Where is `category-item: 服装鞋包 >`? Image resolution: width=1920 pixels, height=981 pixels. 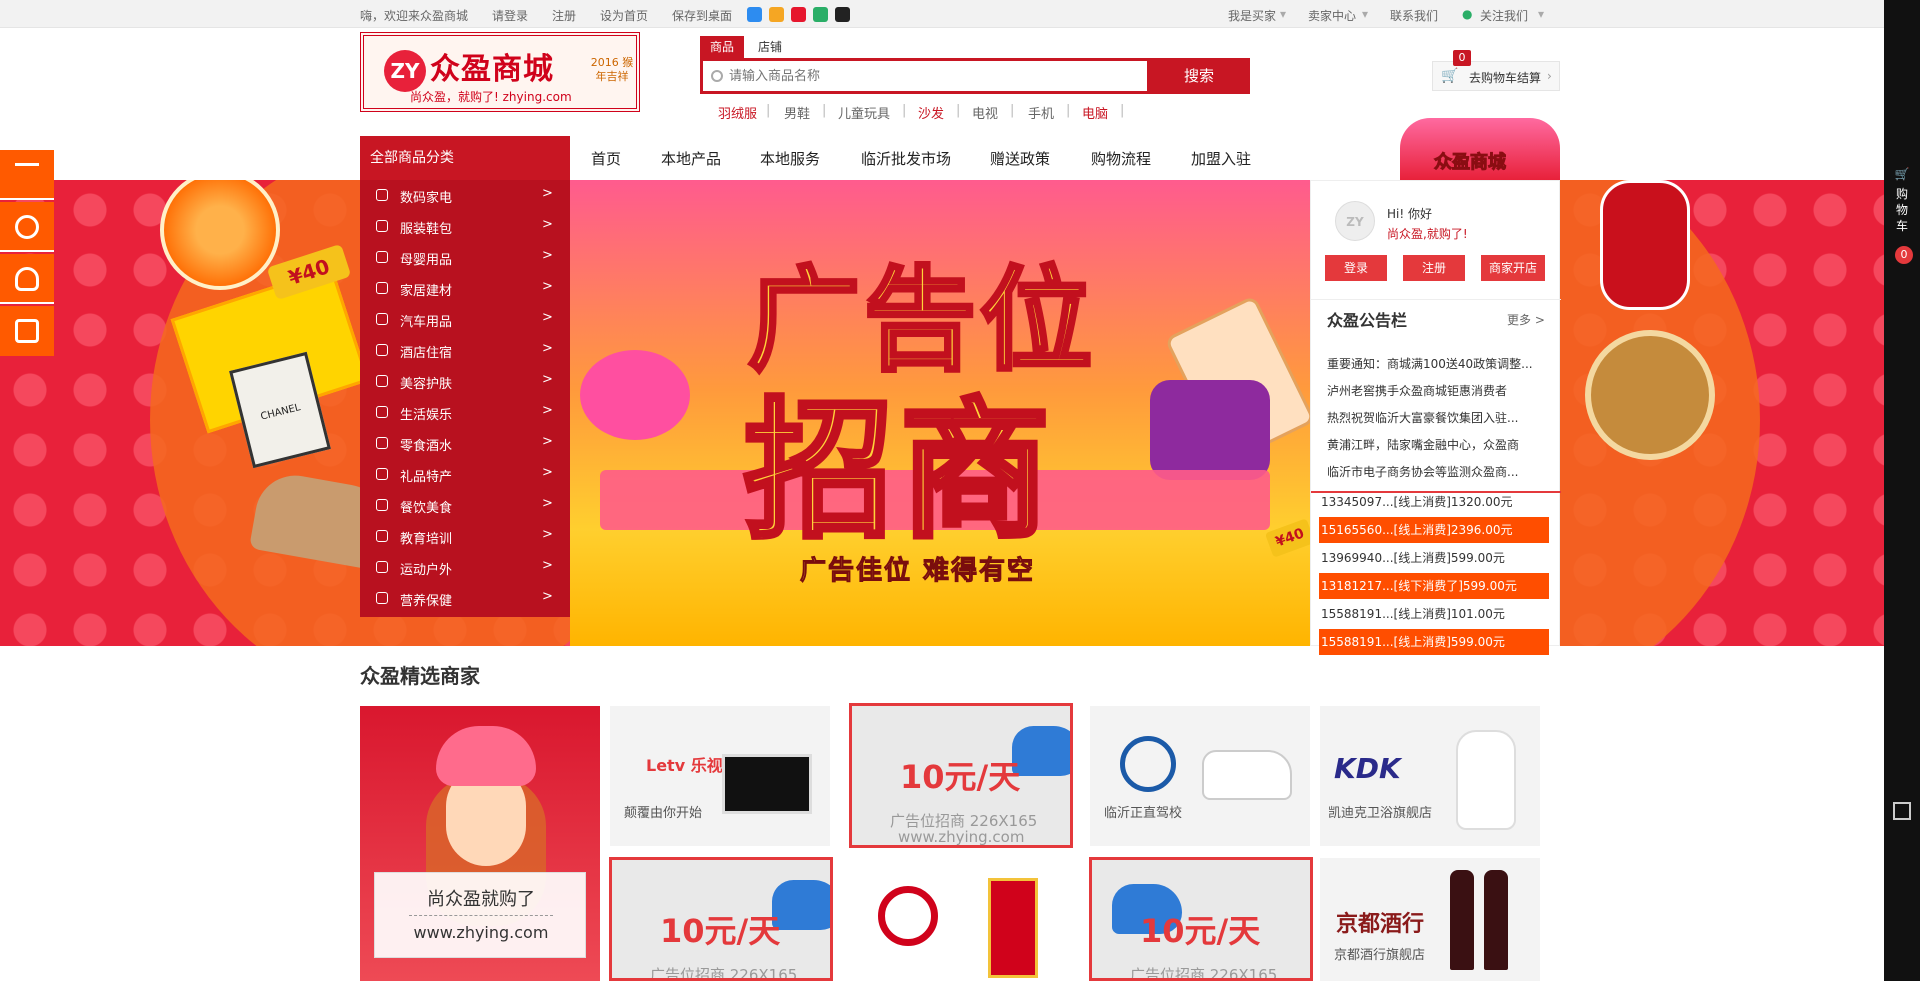 category-item: 服装鞋包 > is located at coordinates (465, 226).